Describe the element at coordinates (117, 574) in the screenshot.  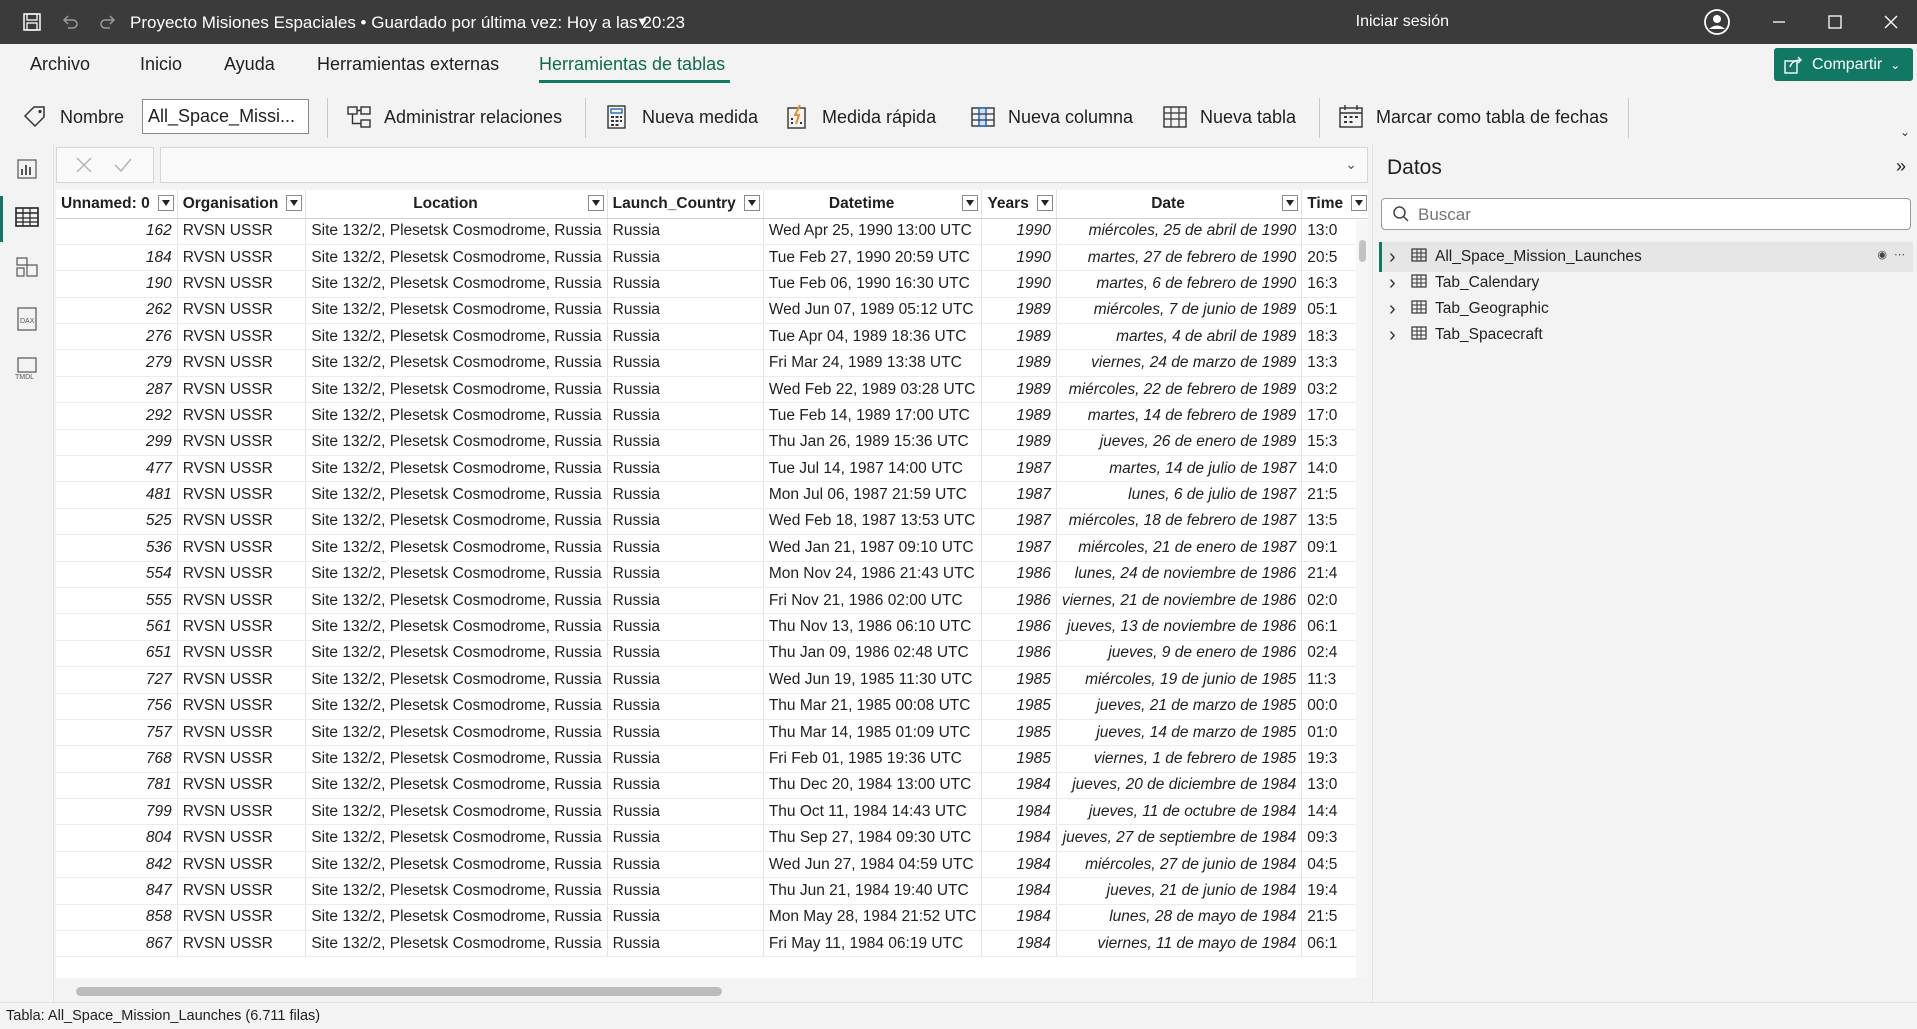
I see `table-cell: 554` at that location.